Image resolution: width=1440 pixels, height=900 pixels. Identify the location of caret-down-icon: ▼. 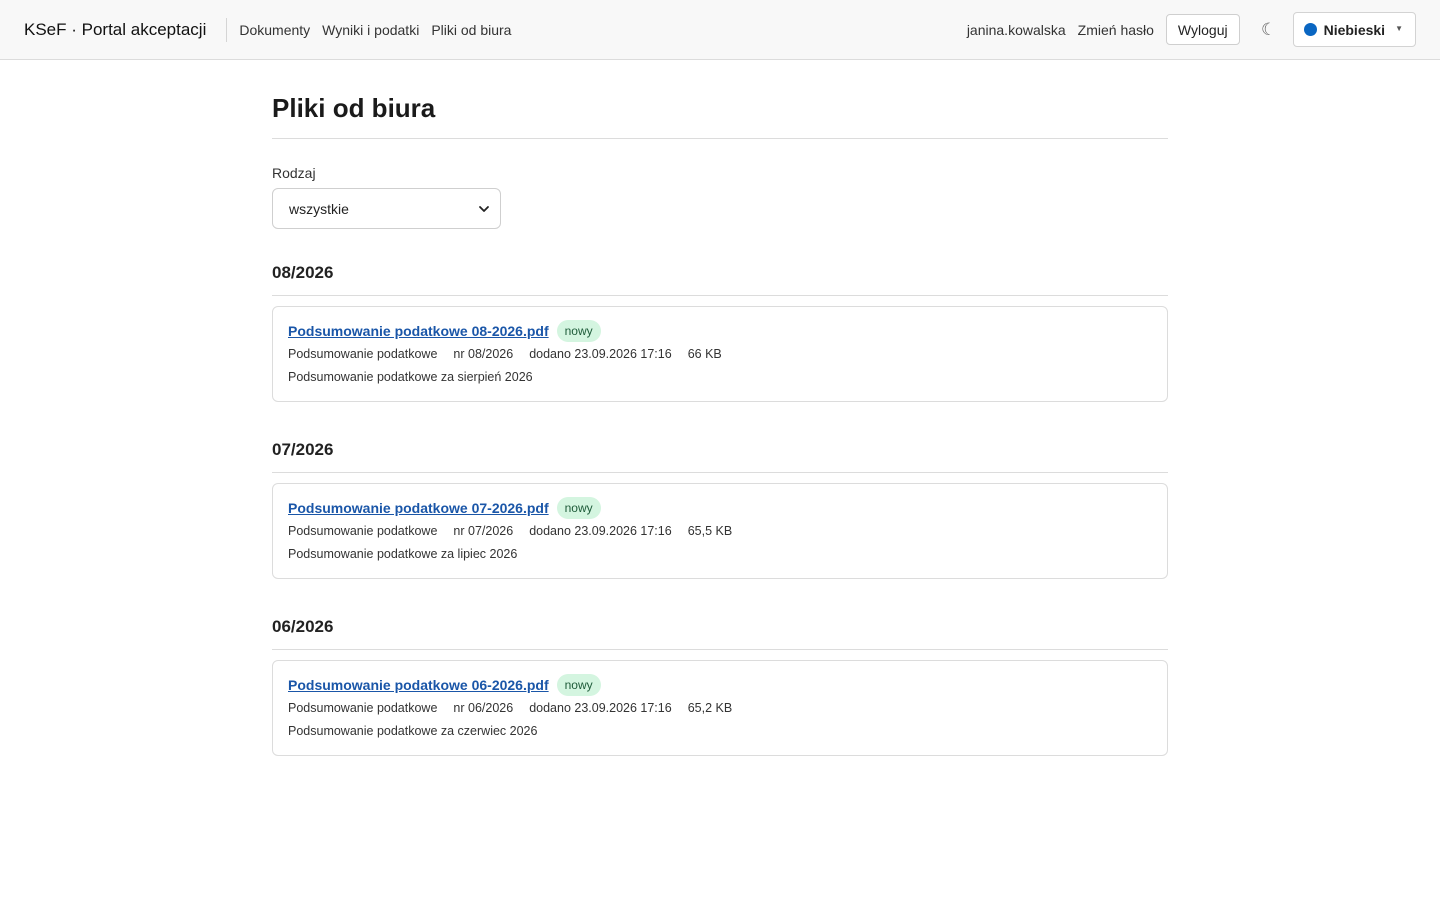
(1399, 28).